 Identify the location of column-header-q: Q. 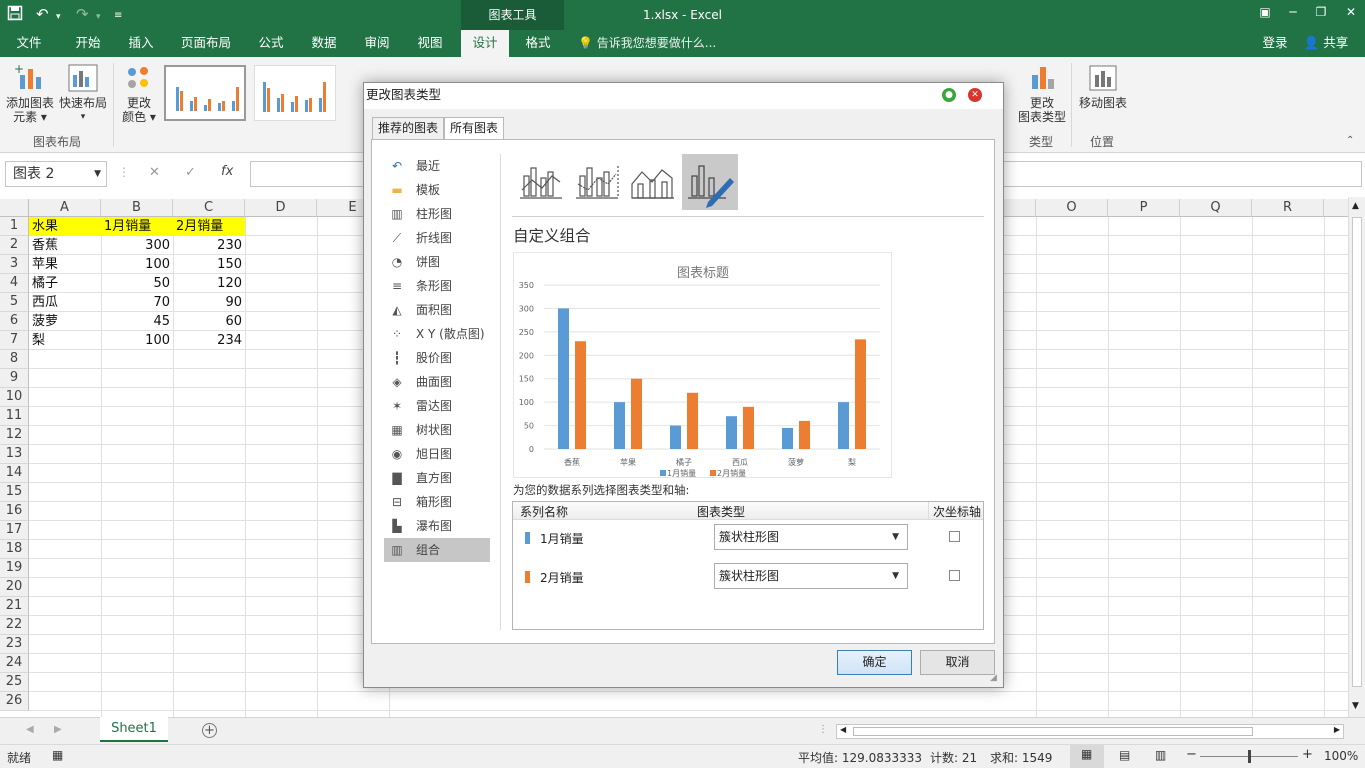
(1216, 208).